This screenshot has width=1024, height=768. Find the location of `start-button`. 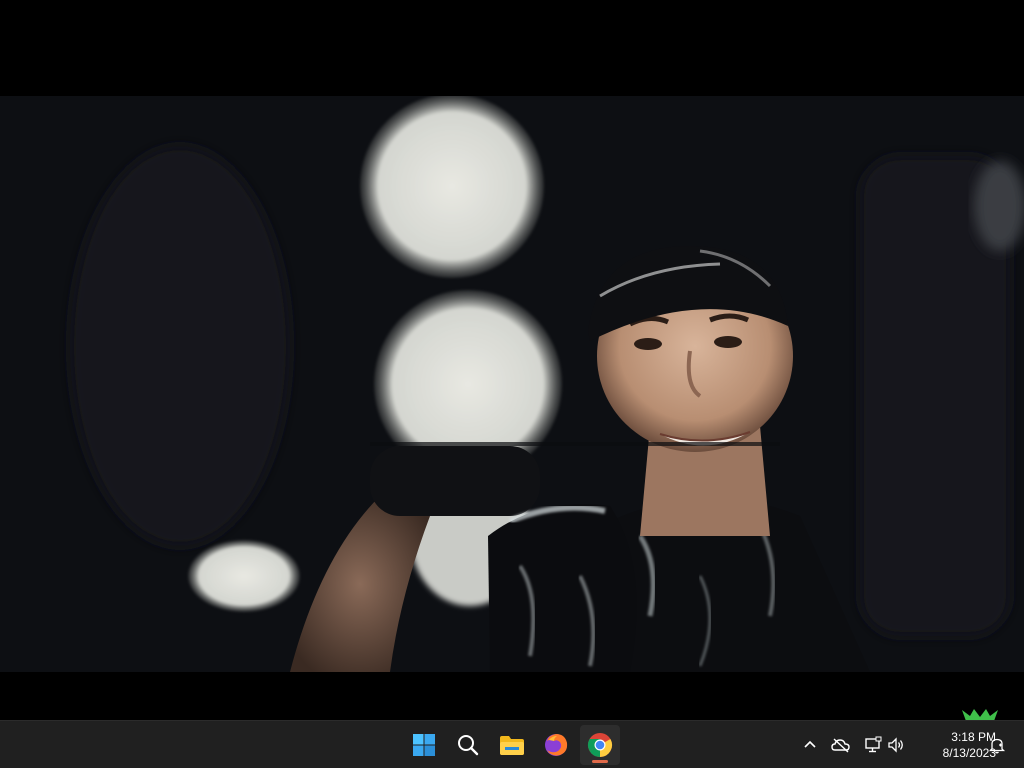

start-button is located at coordinates (424, 745).